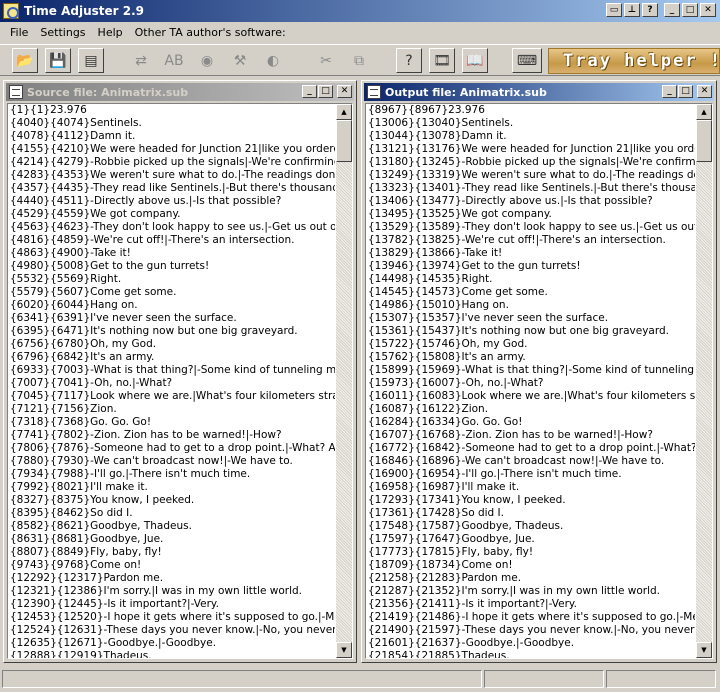 This screenshot has width=720, height=692. I want to click on subtitle-line: {15973}{16007}-Oh, no.|-What?, so click(456, 383).